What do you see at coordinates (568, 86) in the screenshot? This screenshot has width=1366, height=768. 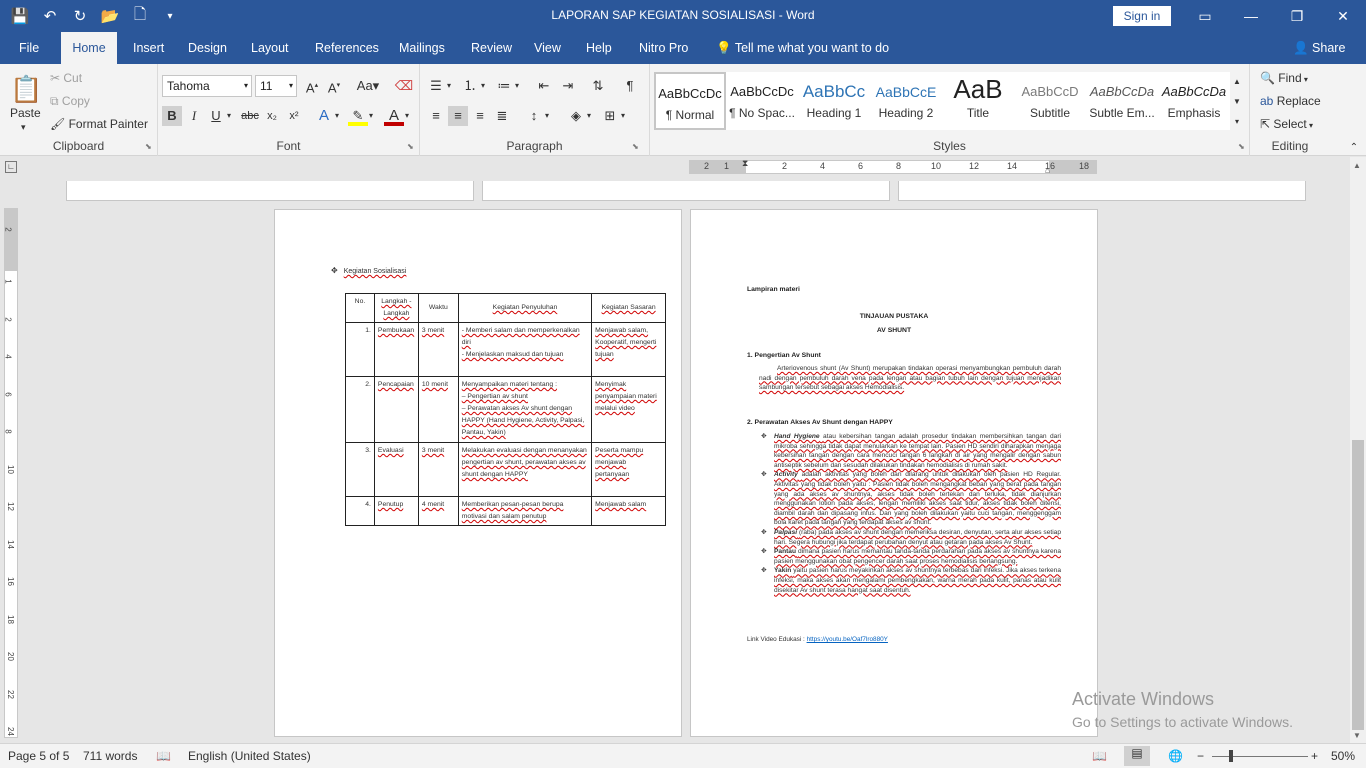 I see `increase-indent-icon: ⇥` at bounding box center [568, 86].